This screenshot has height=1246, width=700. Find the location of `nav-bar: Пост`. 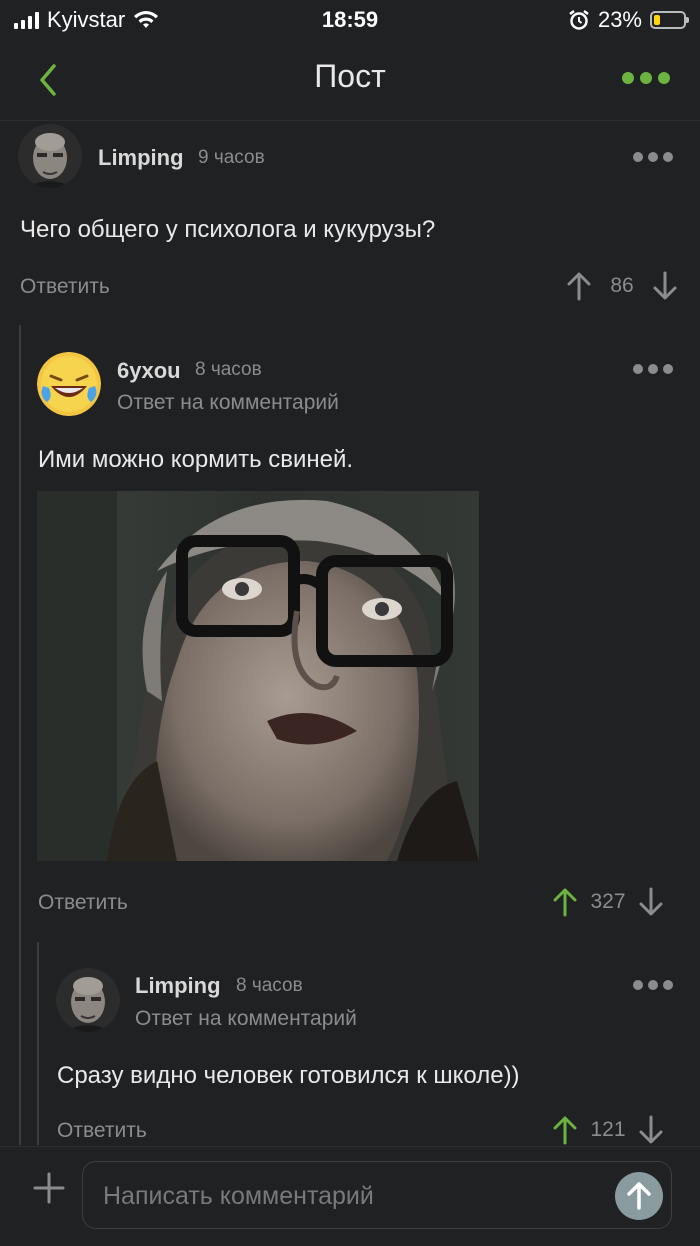

nav-bar: Пост is located at coordinates (350, 80).